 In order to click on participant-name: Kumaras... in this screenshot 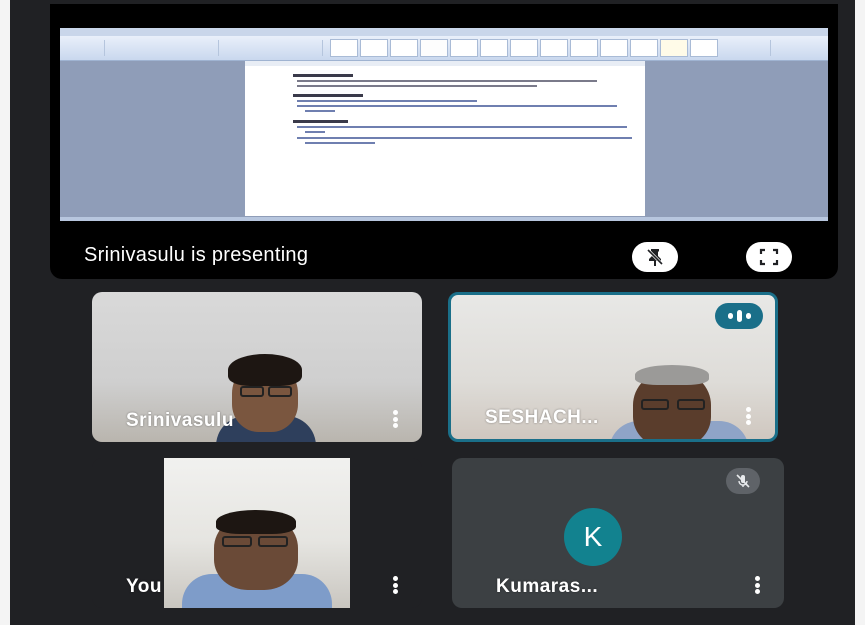, I will do `click(547, 586)`.